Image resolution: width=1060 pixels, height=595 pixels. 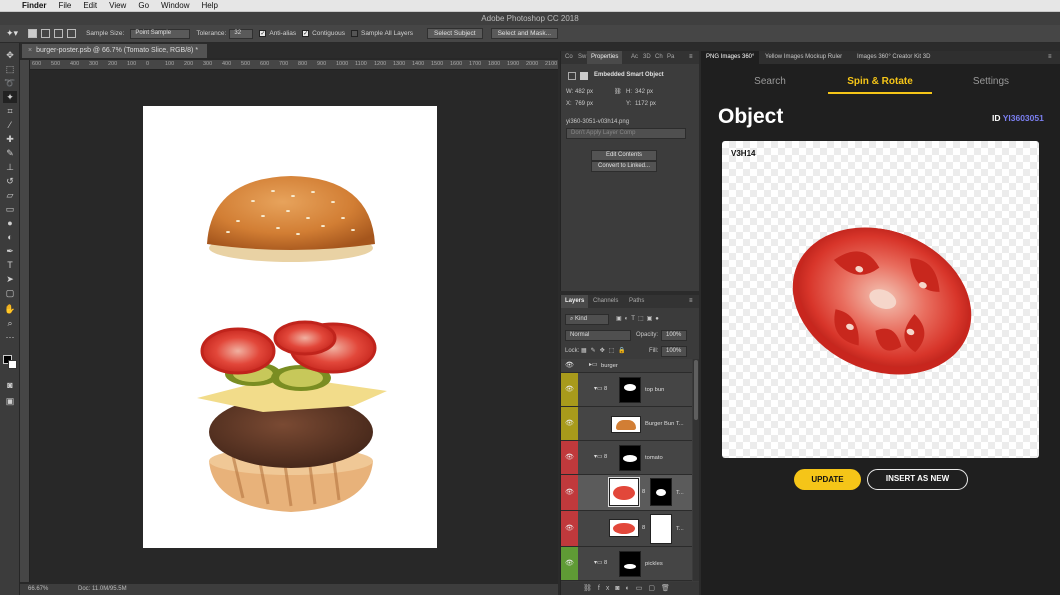 What do you see at coordinates (691, 301) in the screenshot?
I see `layers-menu-icon: ≡` at bounding box center [691, 301].